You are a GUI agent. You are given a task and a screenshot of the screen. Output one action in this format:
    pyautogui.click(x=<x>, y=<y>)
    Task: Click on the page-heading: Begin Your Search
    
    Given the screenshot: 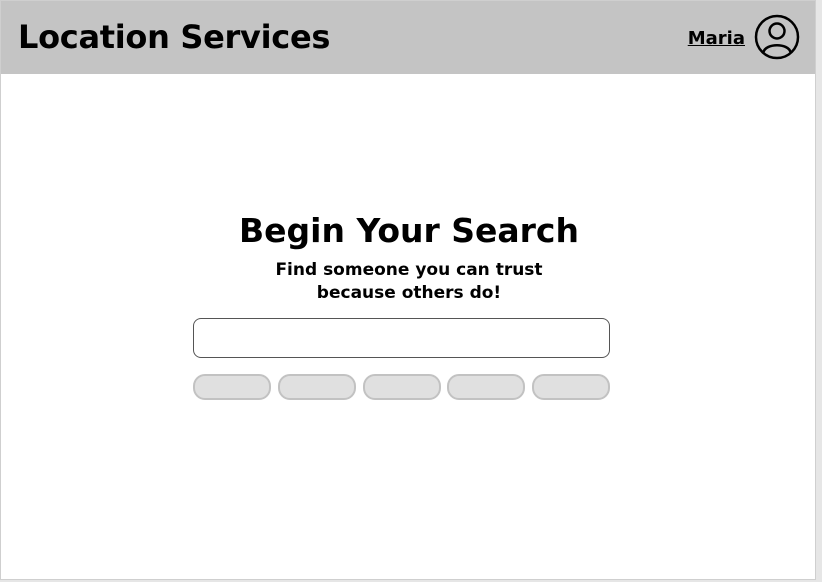 What is the action you would take?
    pyautogui.click(x=409, y=230)
    